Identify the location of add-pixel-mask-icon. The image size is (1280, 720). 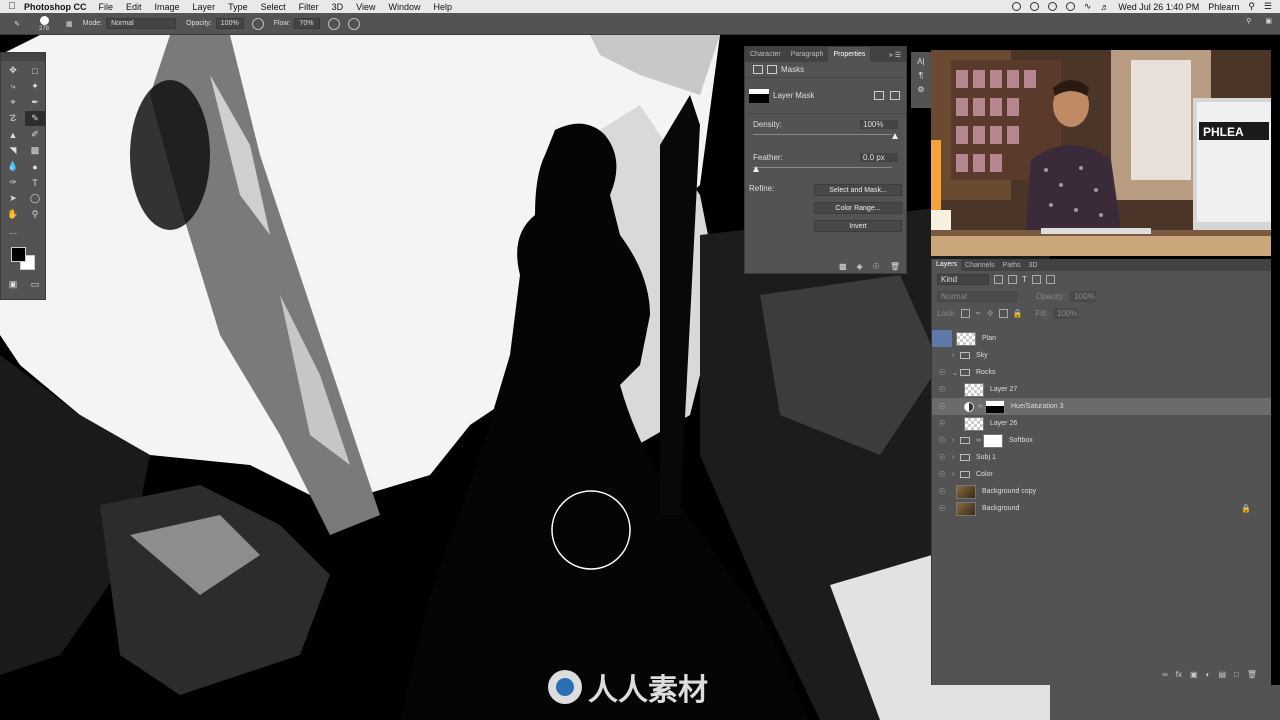
(879, 95).